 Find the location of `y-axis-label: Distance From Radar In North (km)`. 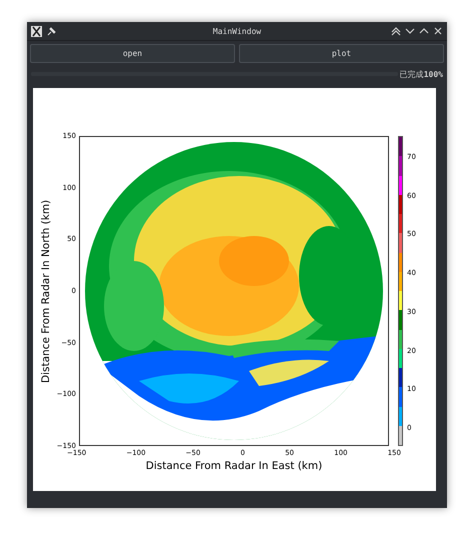

y-axis-label: Distance From Radar In North (km) is located at coordinates (46, 291).